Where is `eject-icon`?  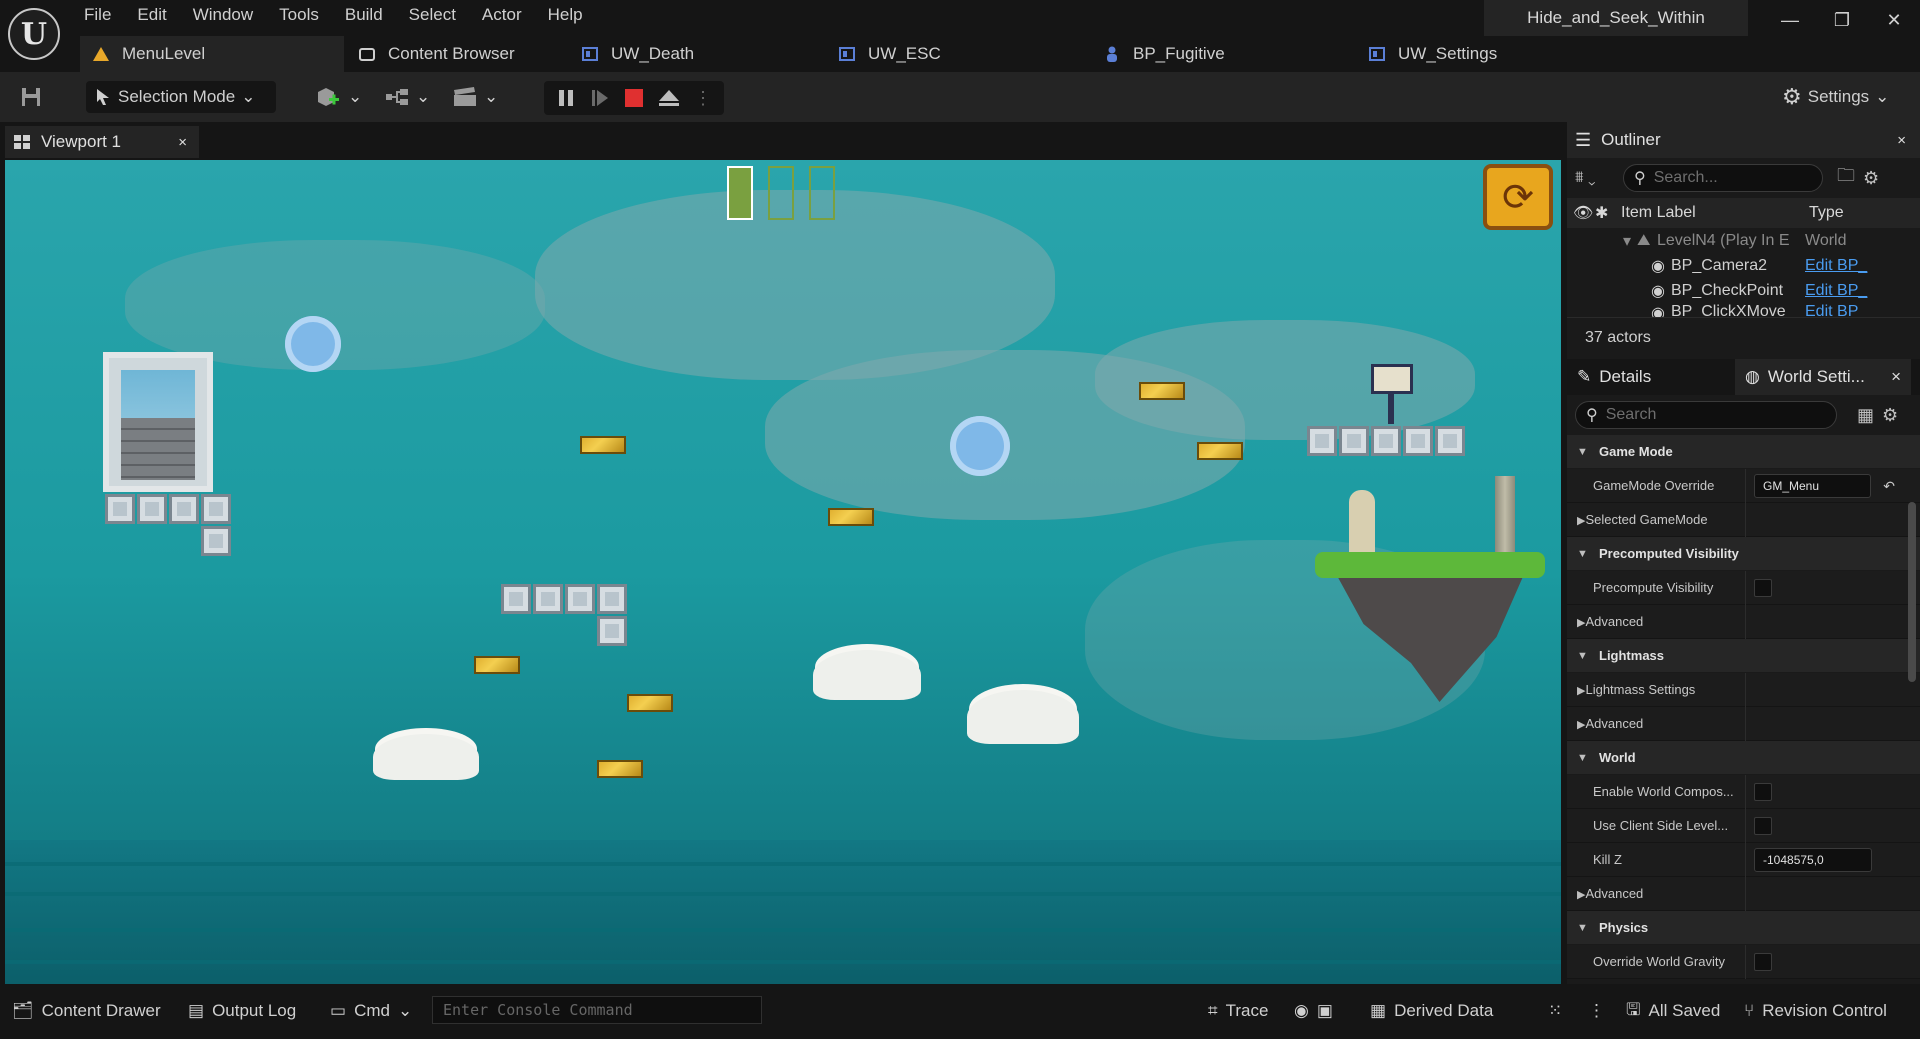
eject-icon is located at coordinates (669, 98).